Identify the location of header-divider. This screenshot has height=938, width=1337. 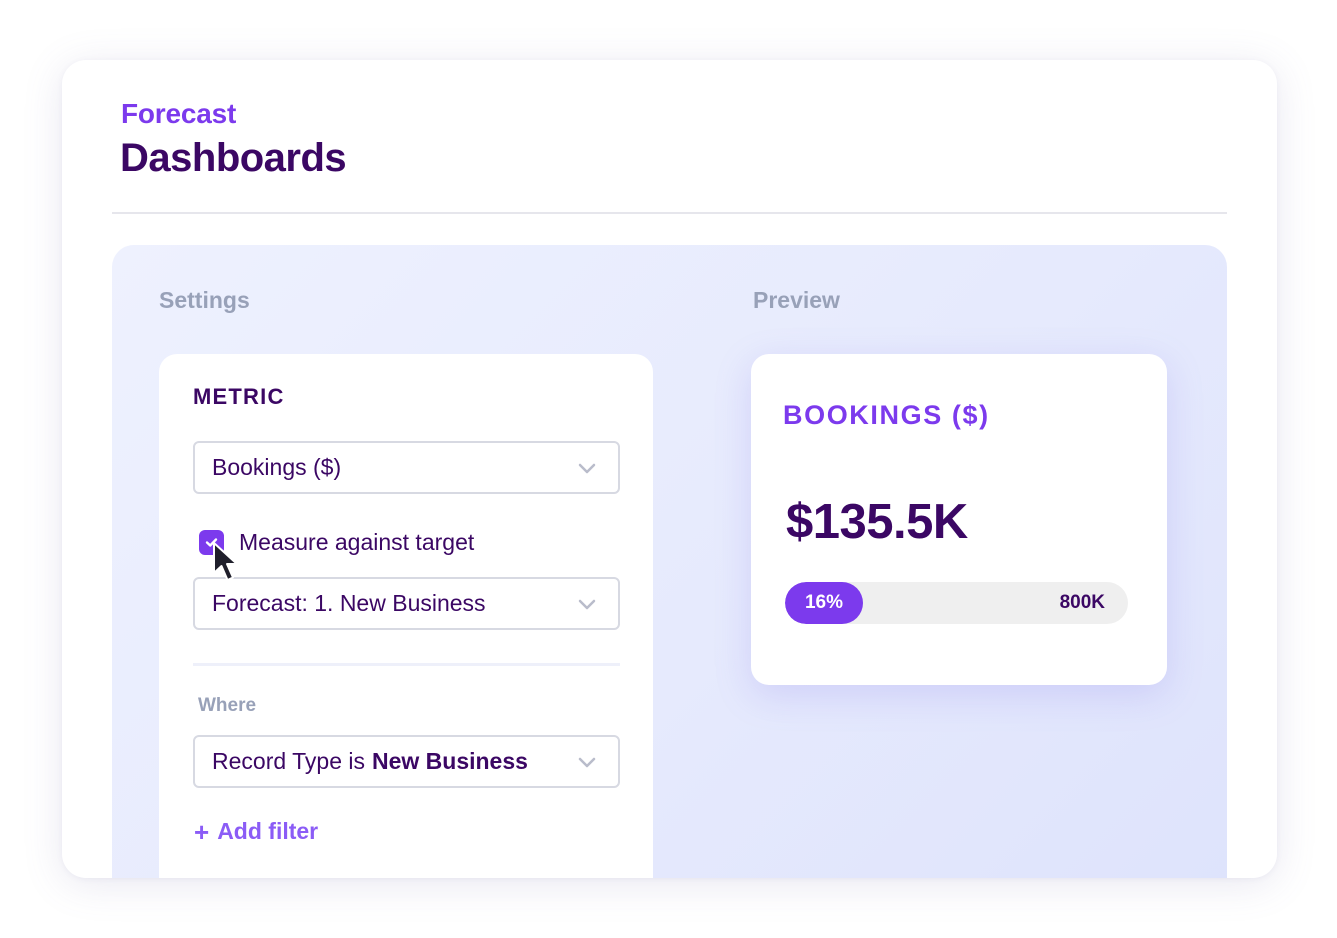
(669, 213).